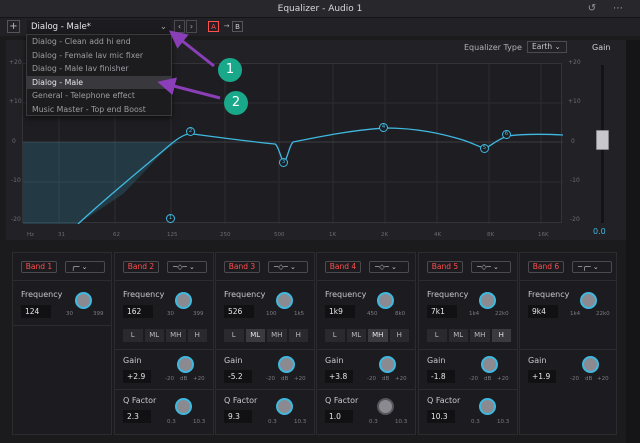  I want to click on q-factor-field: 9.3, so click(238, 416).